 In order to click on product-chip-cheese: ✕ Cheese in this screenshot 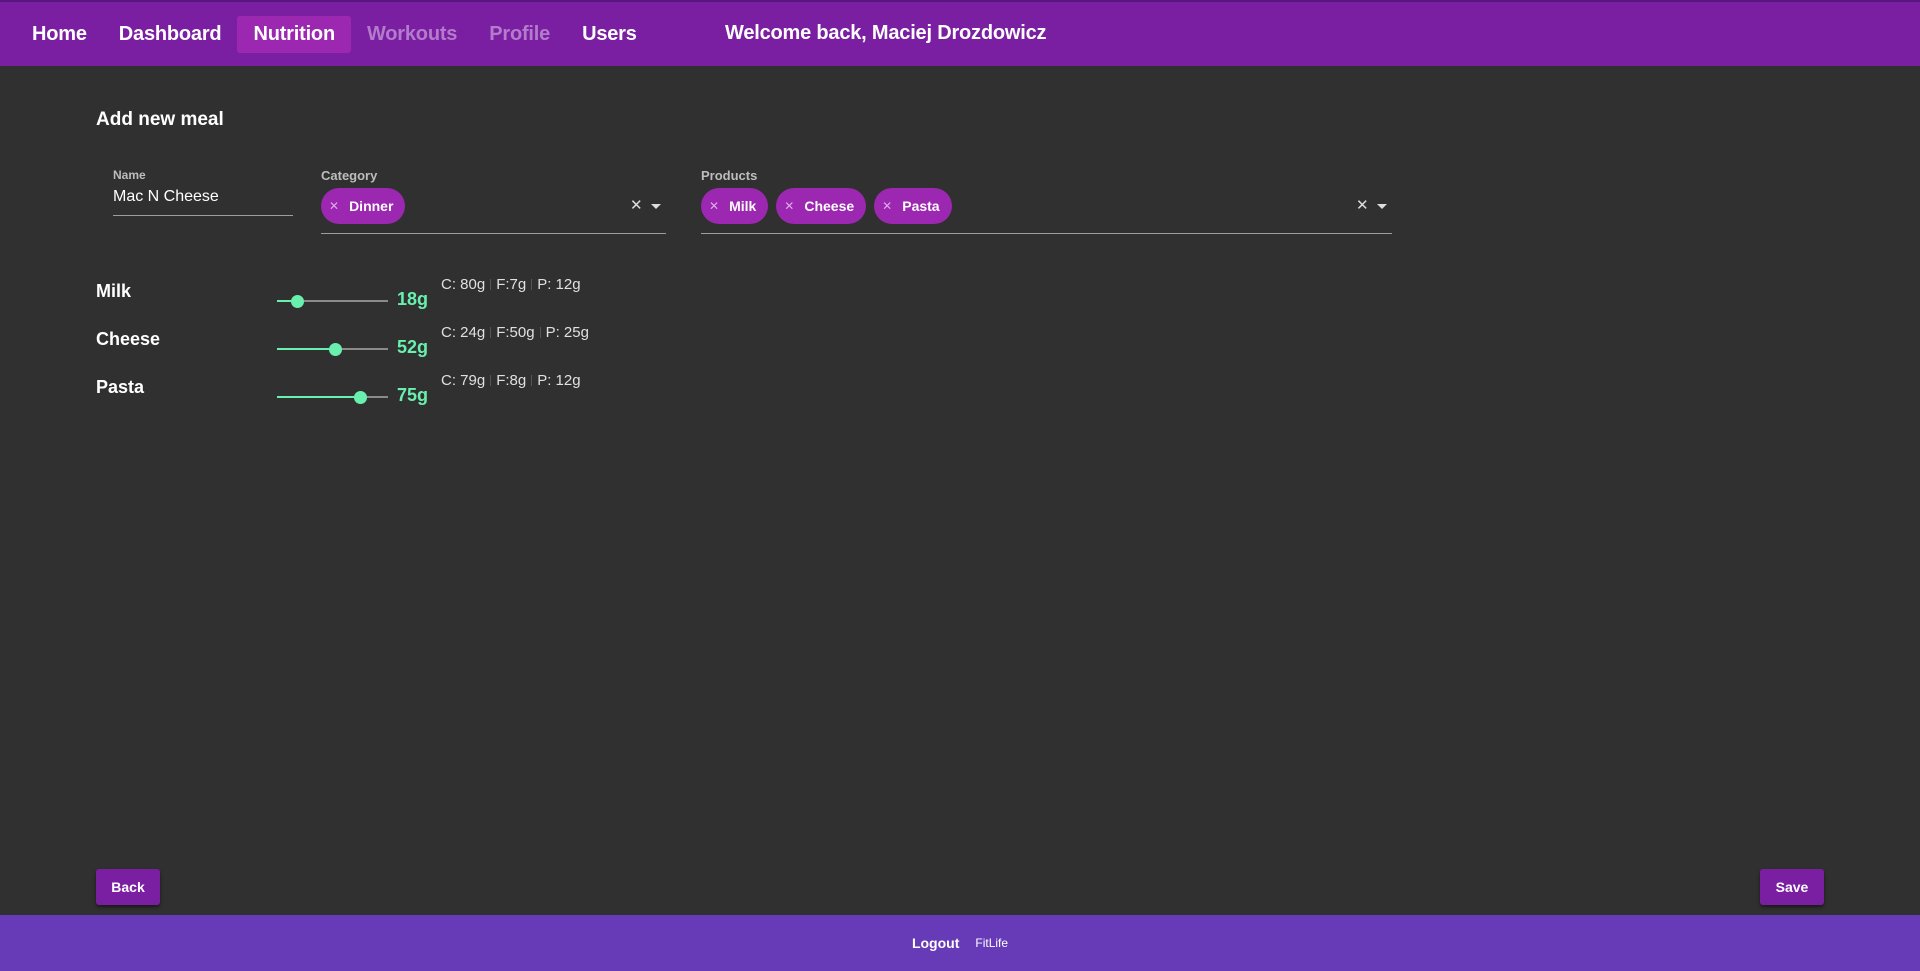, I will do `click(821, 206)`.